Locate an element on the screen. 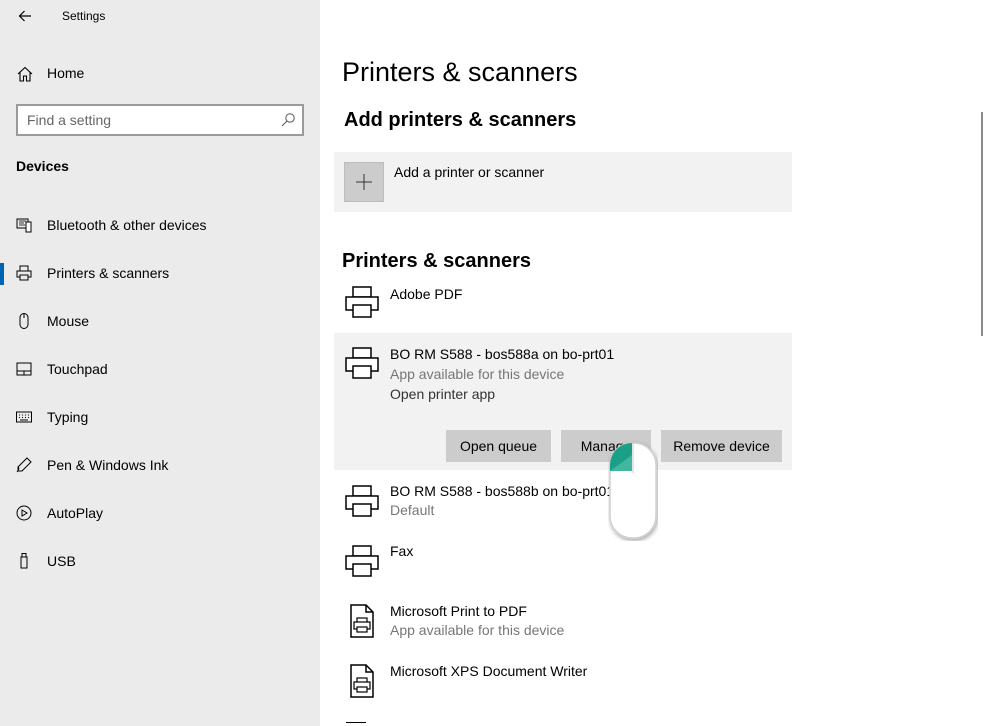  printer-item: BO RM S588 - bos588b on bo-prt01 Default is located at coordinates (563, 503).